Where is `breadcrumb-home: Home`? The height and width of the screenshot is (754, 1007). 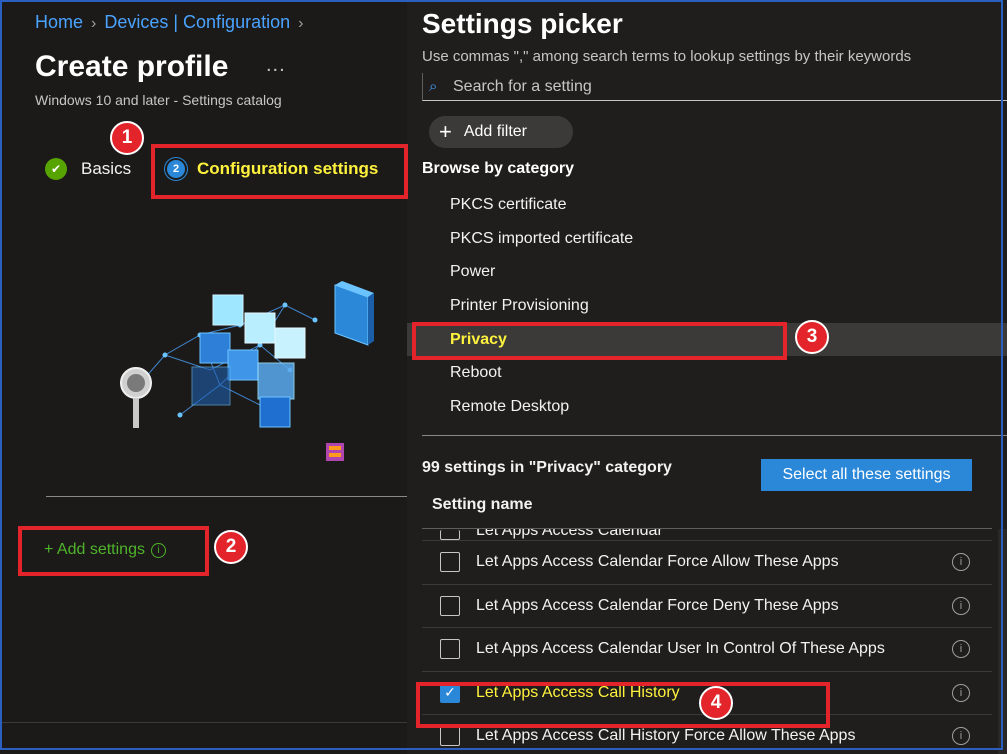
breadcrumb-home: Home is located at coordinates (59, 22).